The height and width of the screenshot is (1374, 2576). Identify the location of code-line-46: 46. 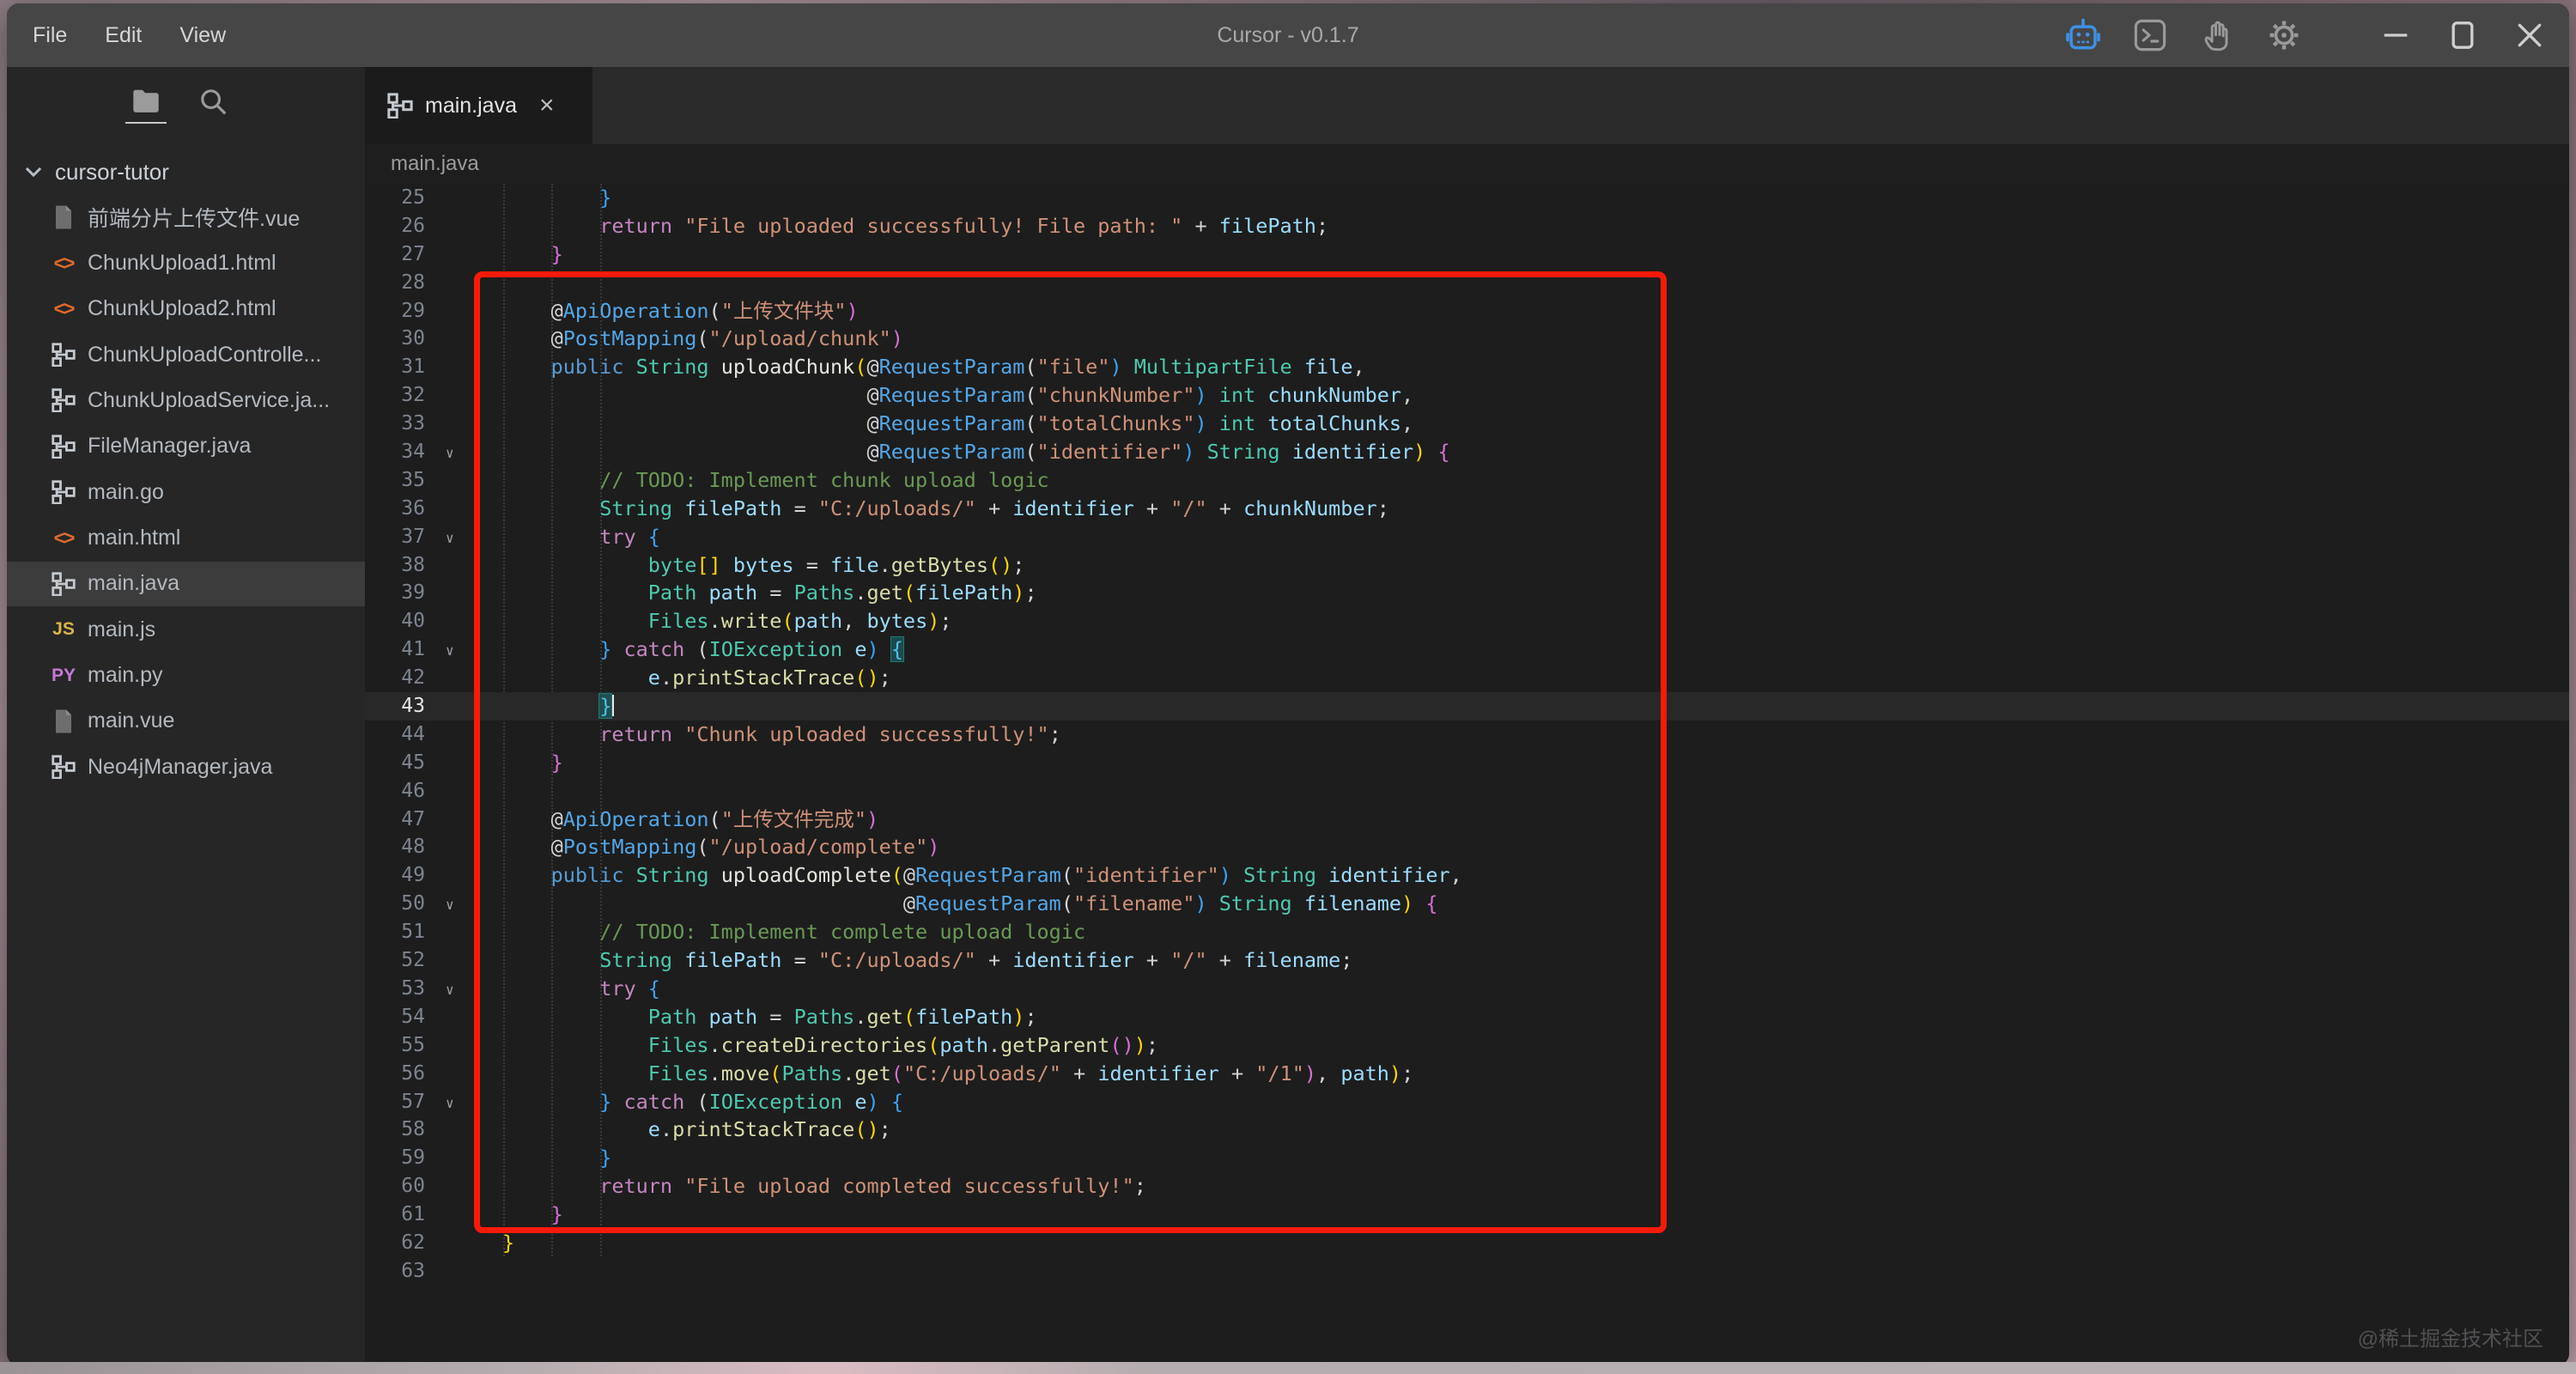
(1467, 791).